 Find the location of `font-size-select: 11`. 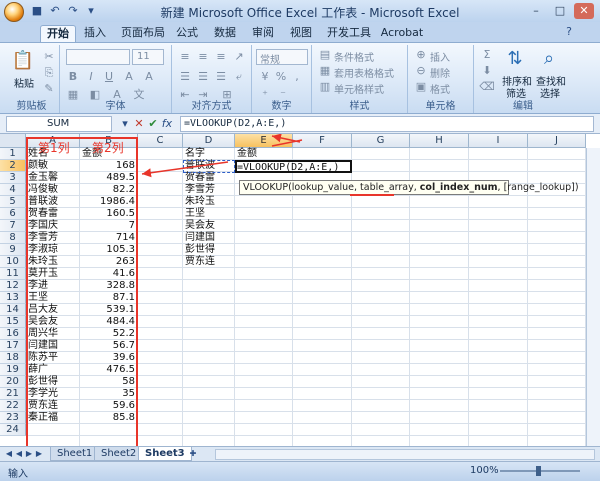

font-size-select: 11 is located at coordinates (148, 57).